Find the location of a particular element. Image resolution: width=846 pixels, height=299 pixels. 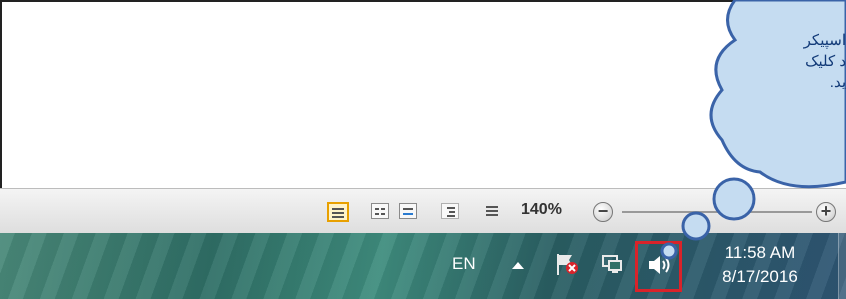

zoom-in-button: + is located at coordinates (826, 212).